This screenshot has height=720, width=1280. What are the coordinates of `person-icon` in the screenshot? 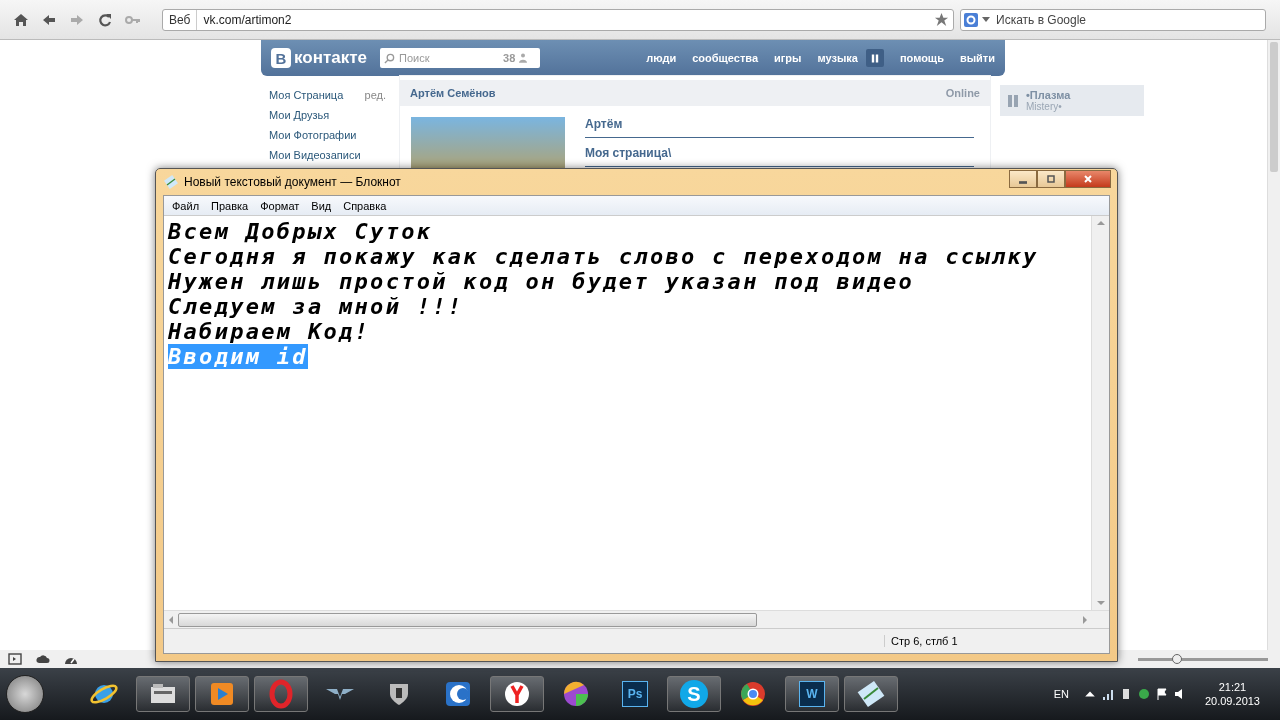 It's located at (523, 58).